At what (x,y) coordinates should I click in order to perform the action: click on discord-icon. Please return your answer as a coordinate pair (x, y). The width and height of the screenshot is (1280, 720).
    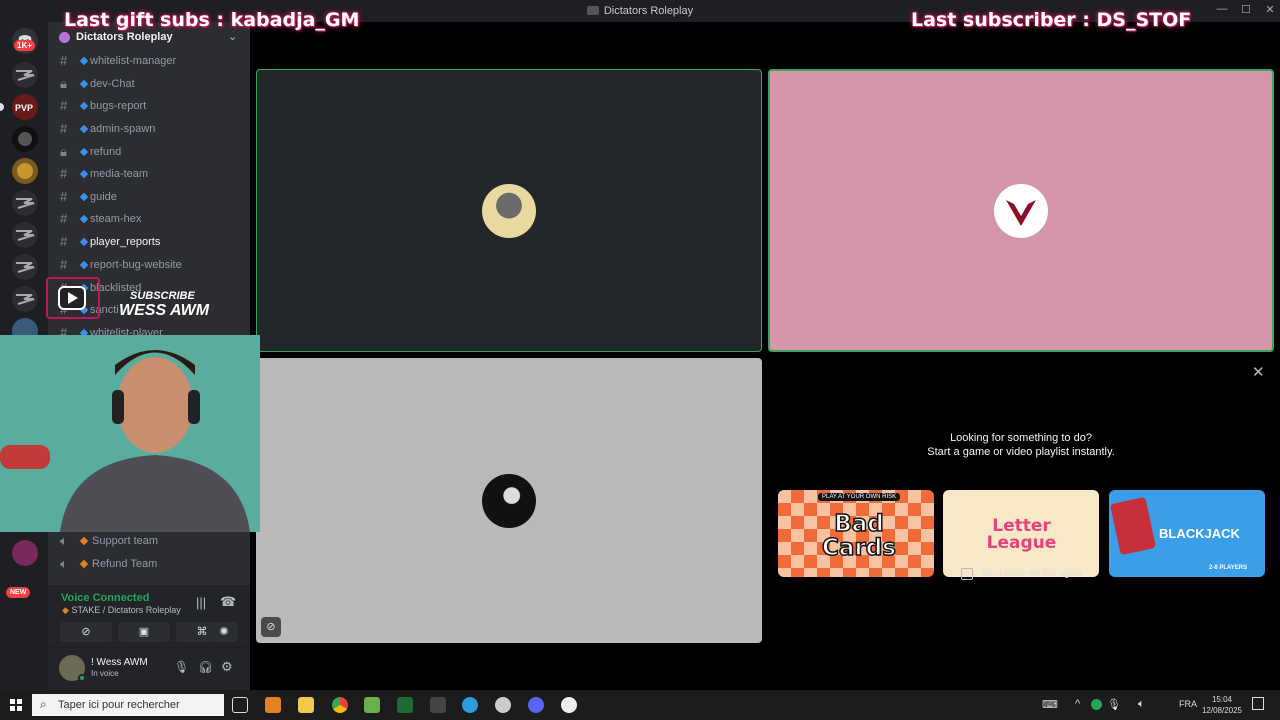
    Looking at the image, I should click on (536, 705).